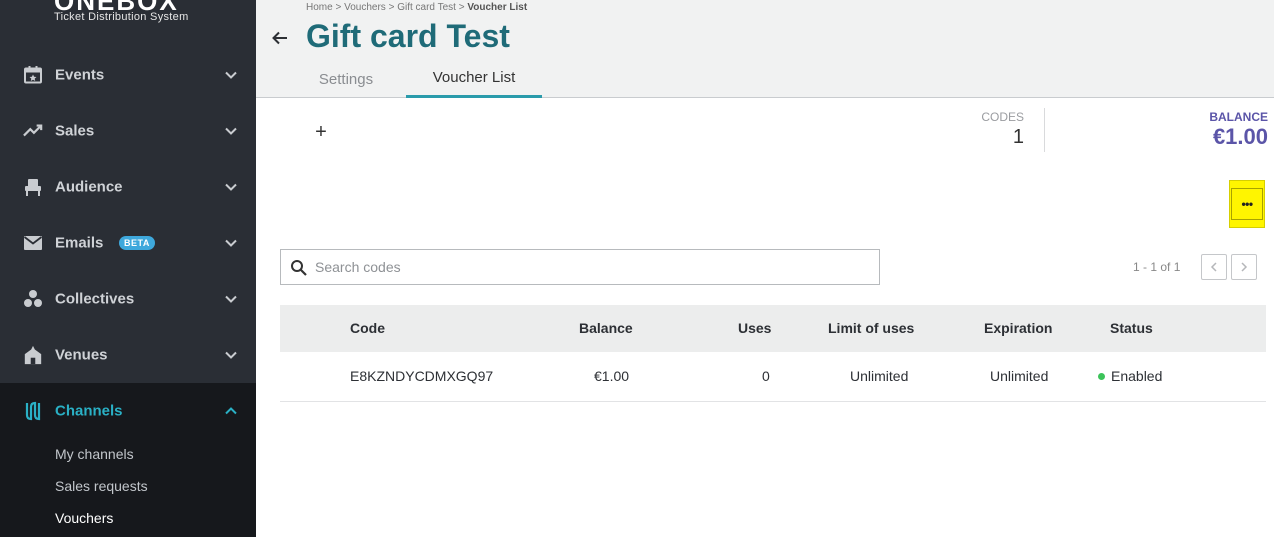  I want to click on more-actions-button: •••, so click(1247, 204).